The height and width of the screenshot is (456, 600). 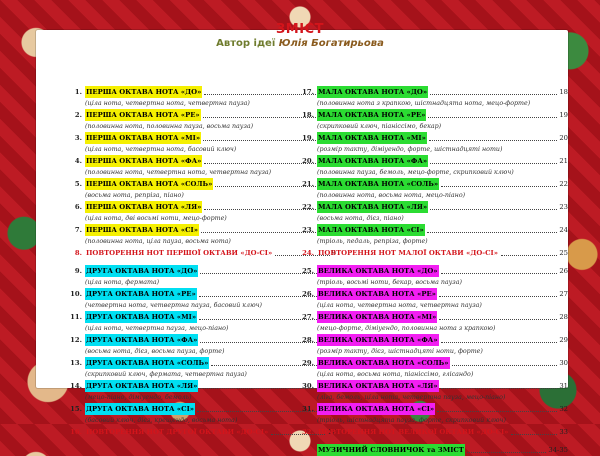 I want to click on glossary-label: МУЗИЧНИЙ СЛОВНИЧОК та ЗМІСТ, so click(x=391, y=450).